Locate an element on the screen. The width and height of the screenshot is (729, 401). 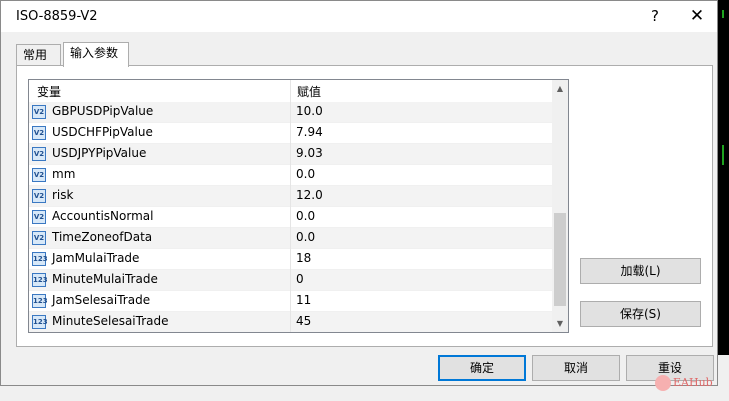
table-row: V2 AccountisNormal 0.0 is located at coordinates (290, 217).